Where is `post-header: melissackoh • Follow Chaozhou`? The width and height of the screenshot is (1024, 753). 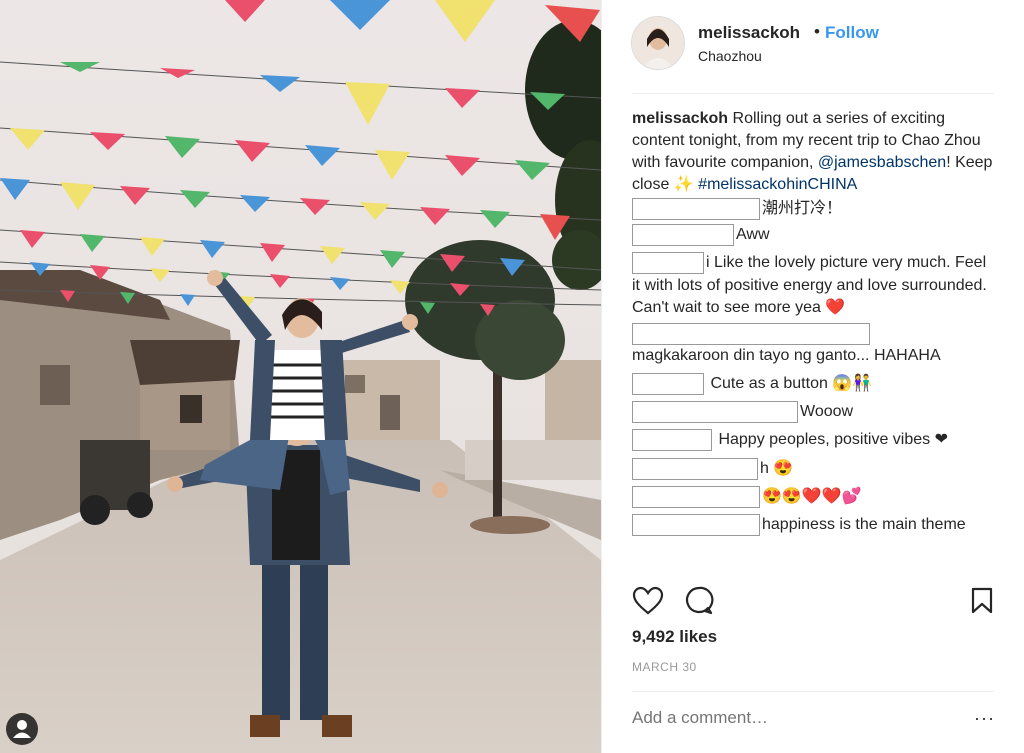
post-header: melissackoh • Follow Chaozhou is located at coordinates (813, 46).